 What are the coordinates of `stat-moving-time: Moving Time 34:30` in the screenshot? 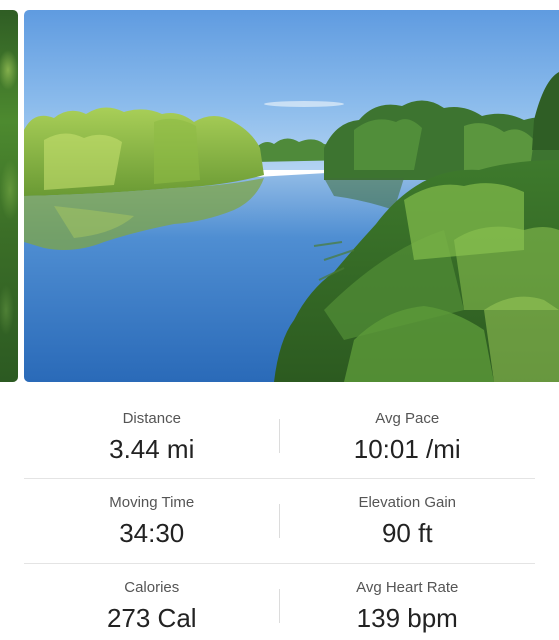 It's located at (152, 521).